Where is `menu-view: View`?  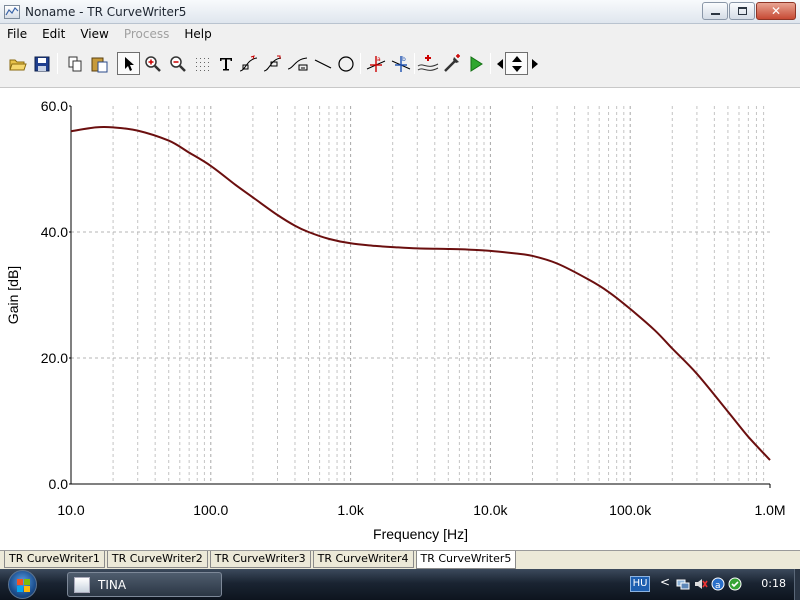 menu-view: View is located at coordinates (94, 34).